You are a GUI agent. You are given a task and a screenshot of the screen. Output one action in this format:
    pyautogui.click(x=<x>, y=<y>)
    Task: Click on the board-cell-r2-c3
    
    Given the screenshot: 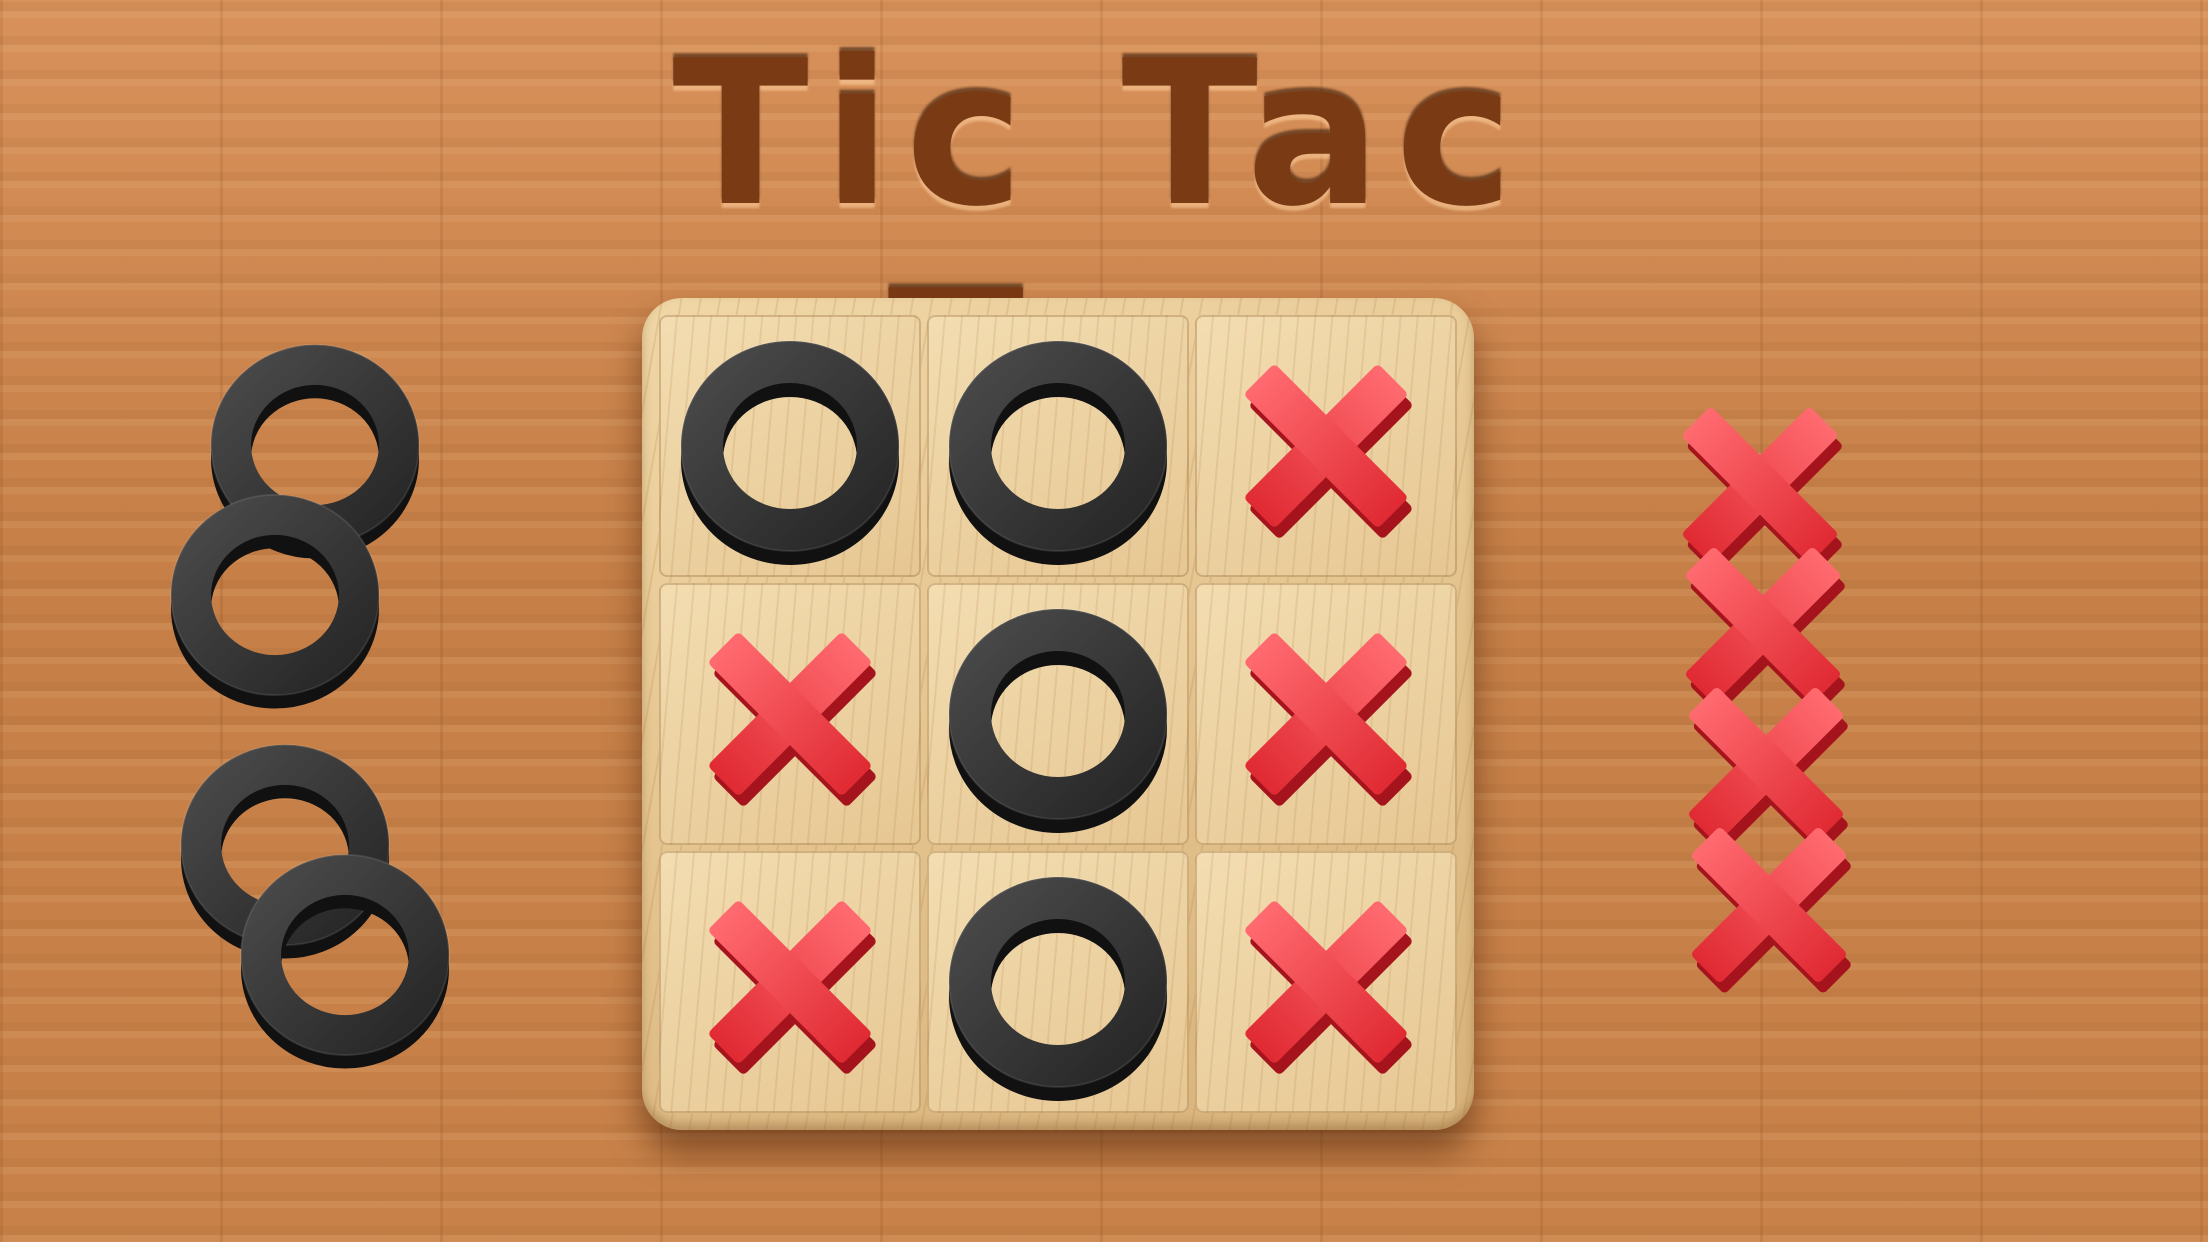 What is the action you would take?
    pyautogui.click(x=1326, y=714)
    